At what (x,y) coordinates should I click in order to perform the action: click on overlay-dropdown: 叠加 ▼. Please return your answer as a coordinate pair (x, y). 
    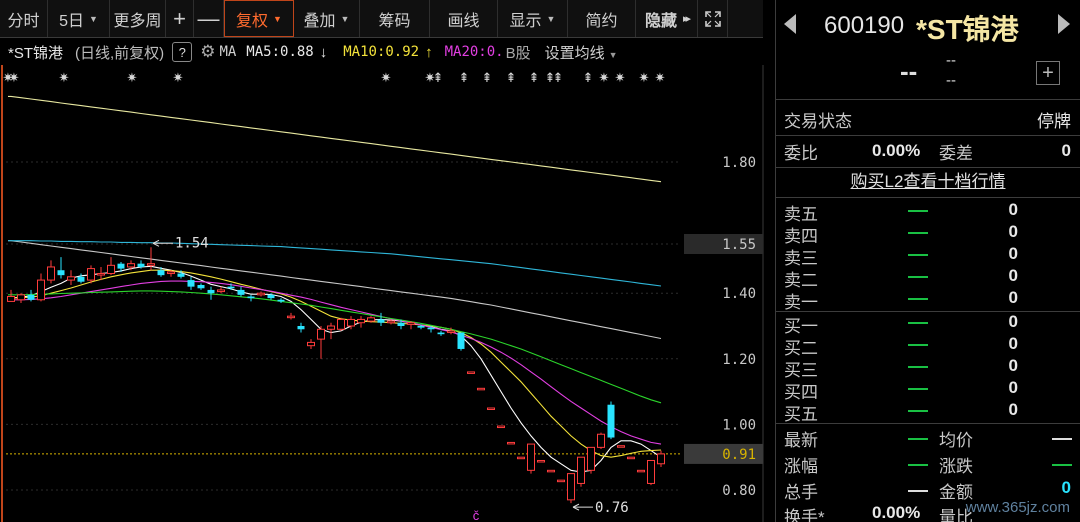
    Looking at the image, I should click on (327, 18).